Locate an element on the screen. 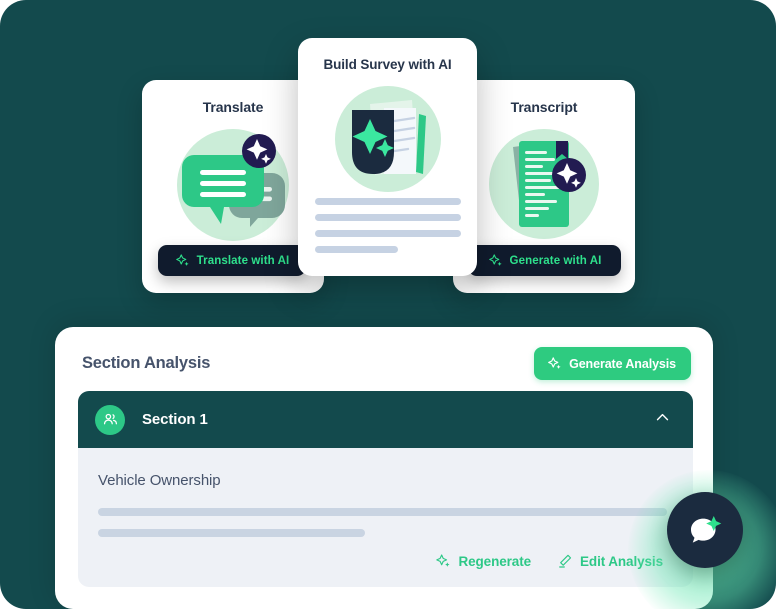 The height and width of the screenshot is (609, 776). section-title: Section 1 is located at coordinates (175, 419).